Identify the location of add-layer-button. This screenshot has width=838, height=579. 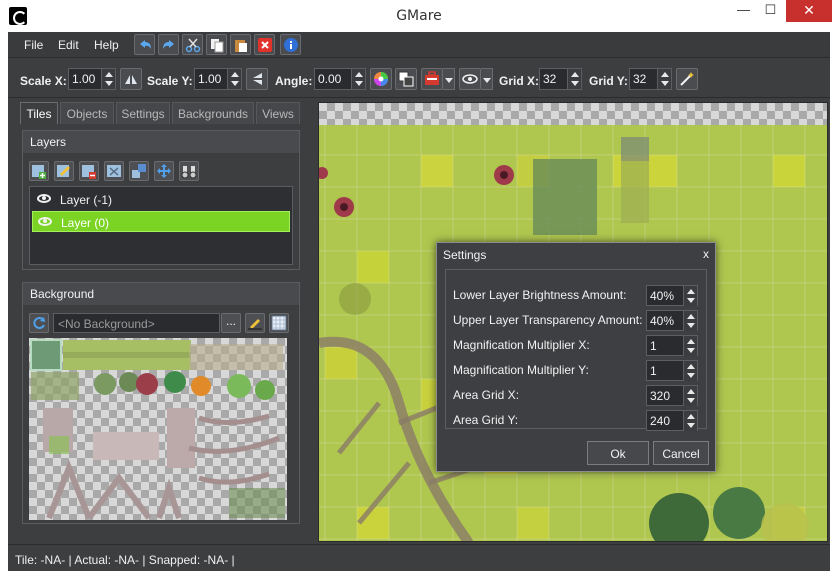
(39, 171).